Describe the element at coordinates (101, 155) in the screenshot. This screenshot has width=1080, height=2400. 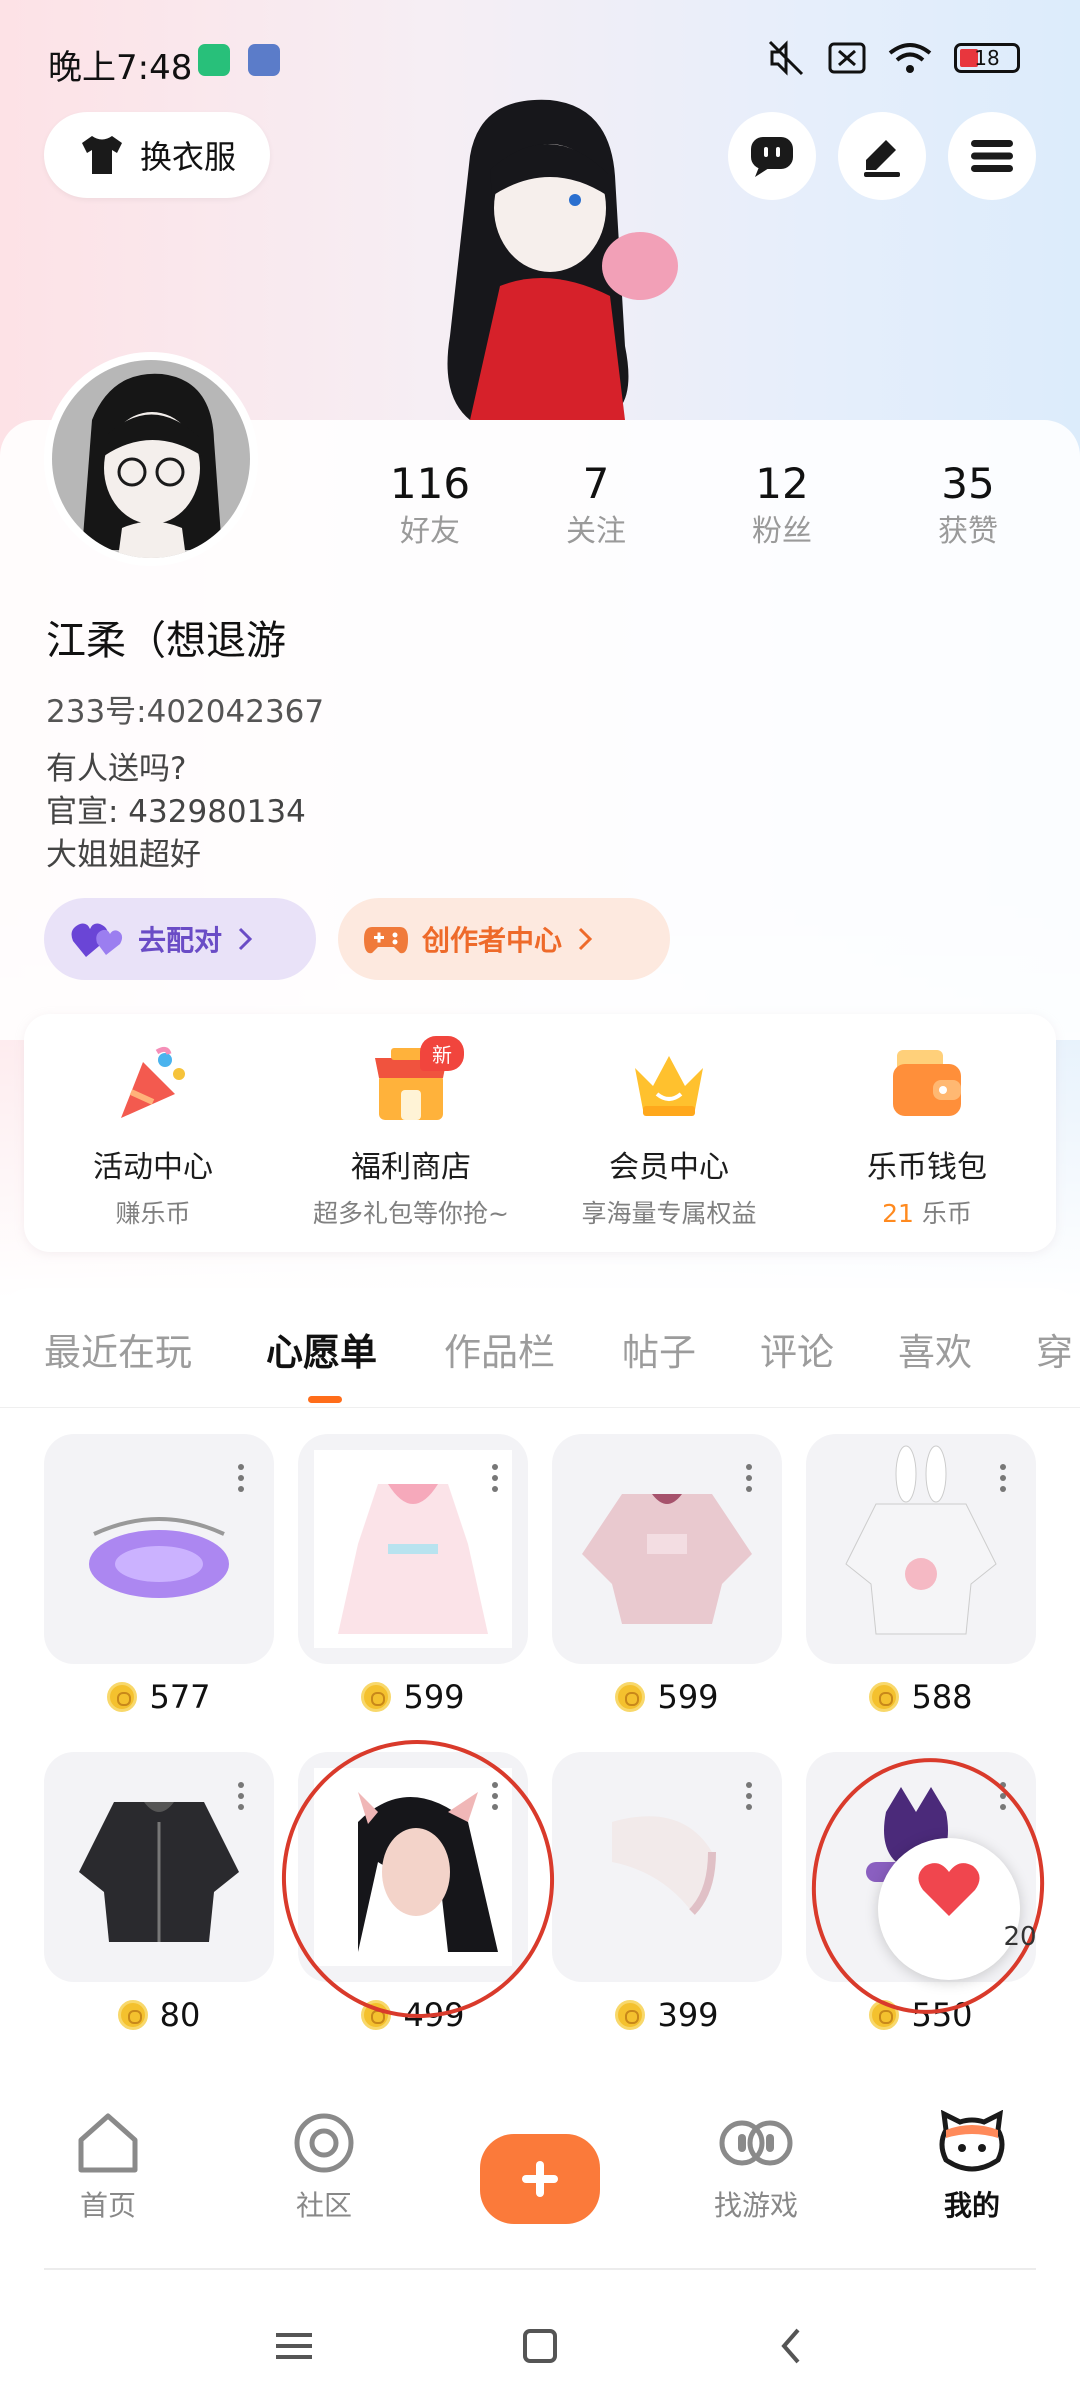
I see `shirt-icon` at that location.